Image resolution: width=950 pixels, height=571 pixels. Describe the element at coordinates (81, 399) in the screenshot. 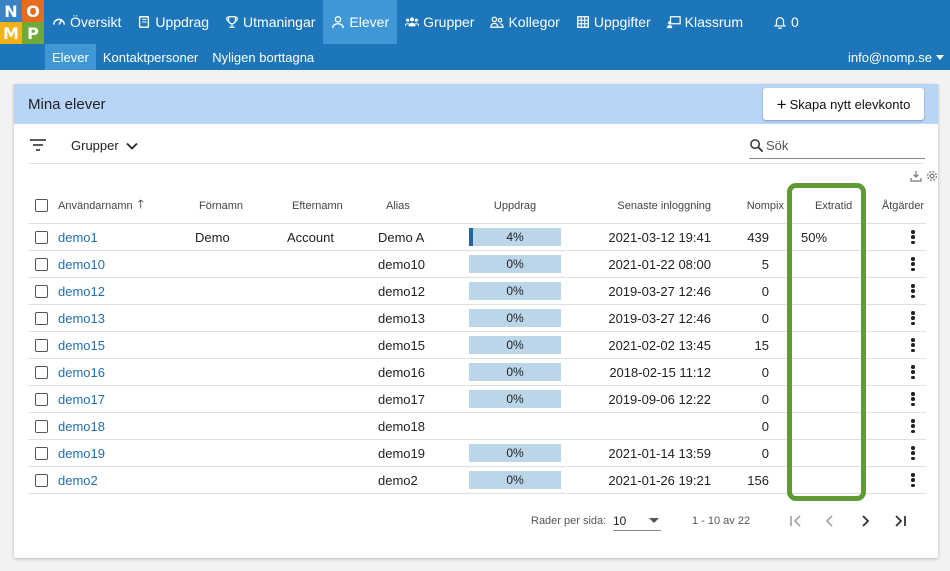

I see `username-link: demo17` at that location.